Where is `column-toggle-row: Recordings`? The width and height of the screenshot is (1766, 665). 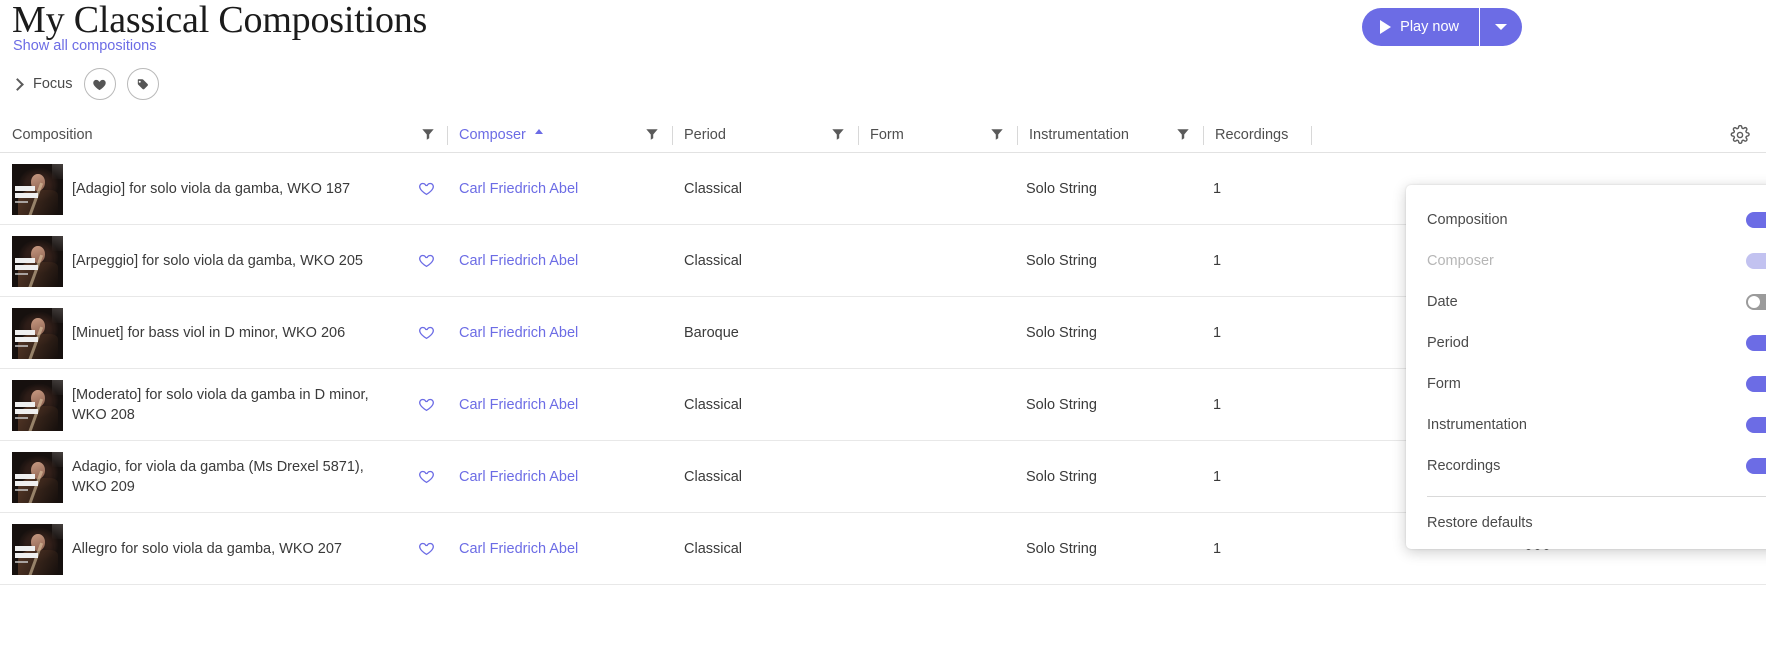
column-toggle-row: Recordings is located at coordinates (1586, 465).